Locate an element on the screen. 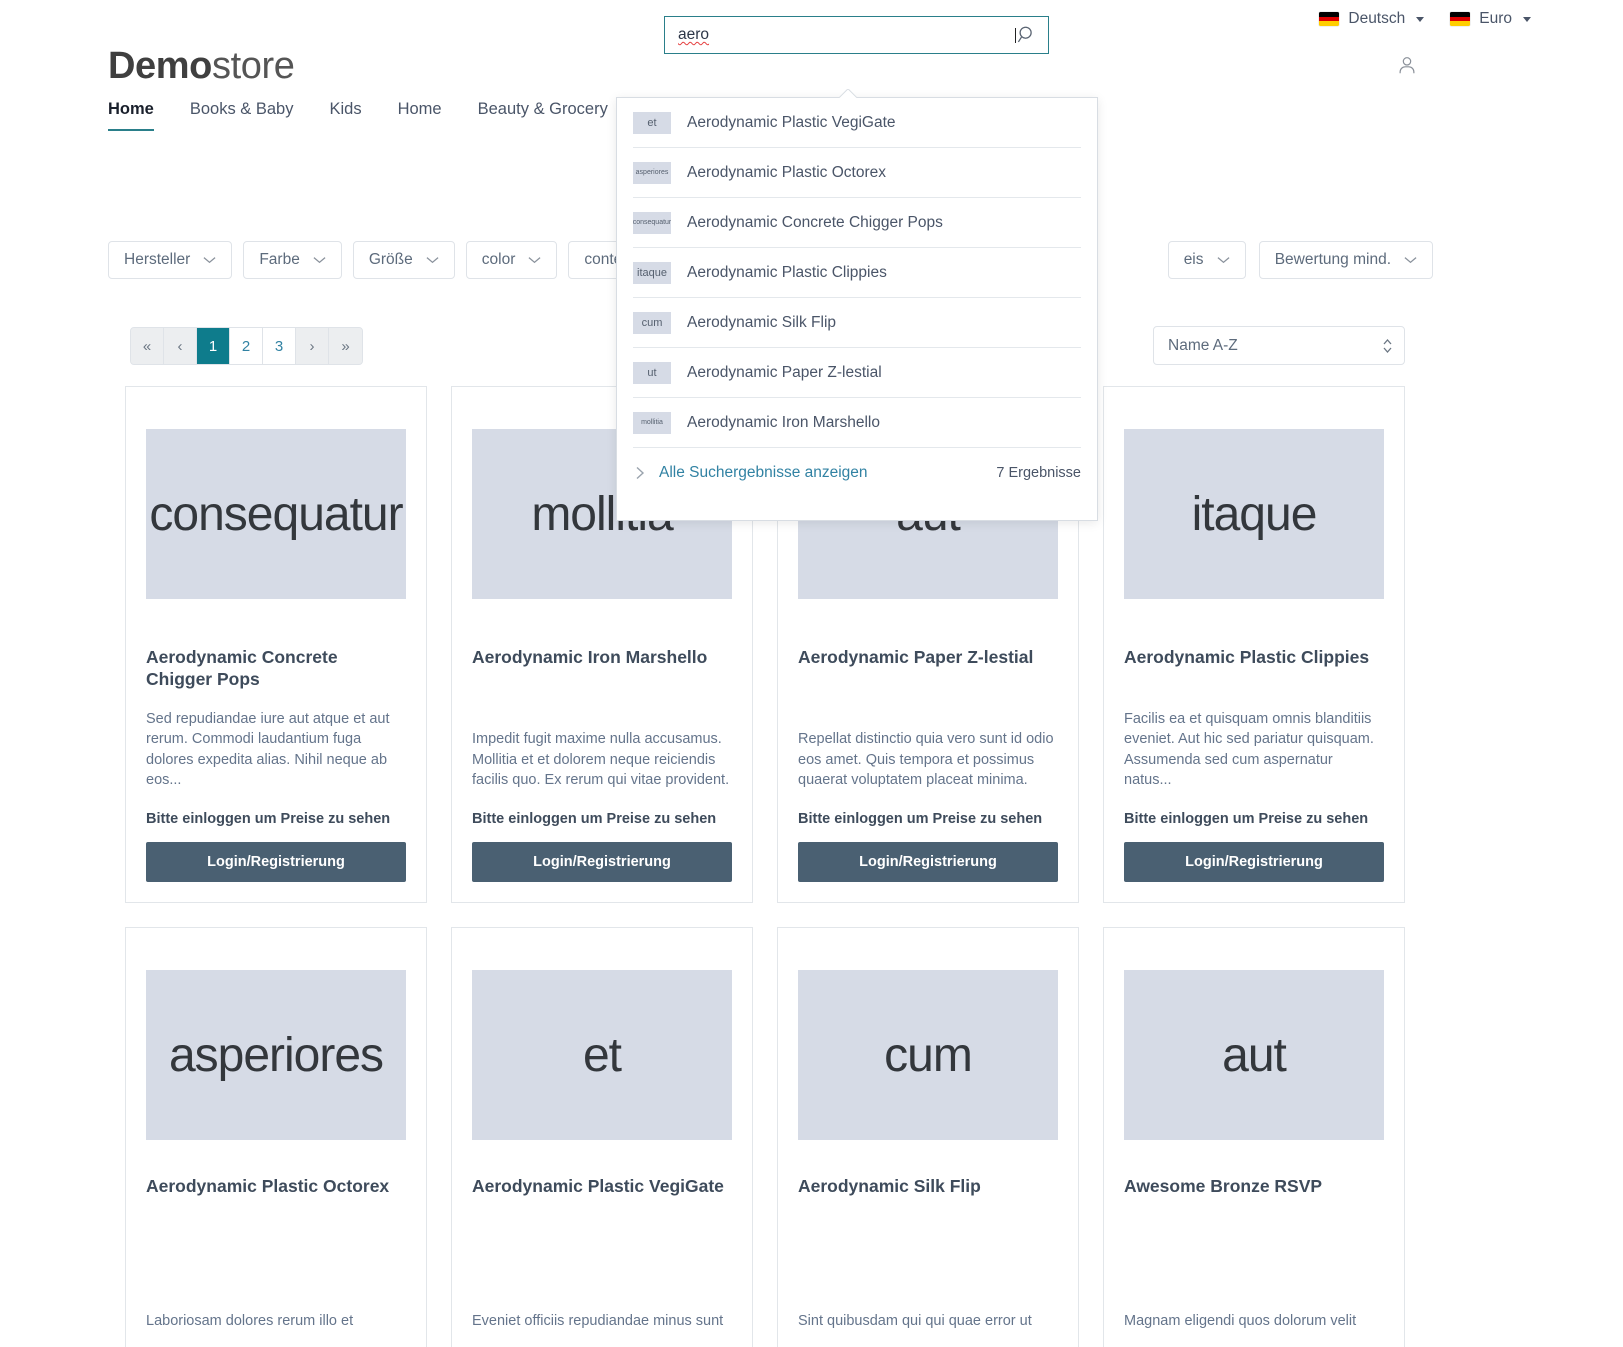 The height and width of the screenshot is (1347, 1623). suggestion-label: Aerodynamic Paper Z-lestial is located at coordinates (784, 372).